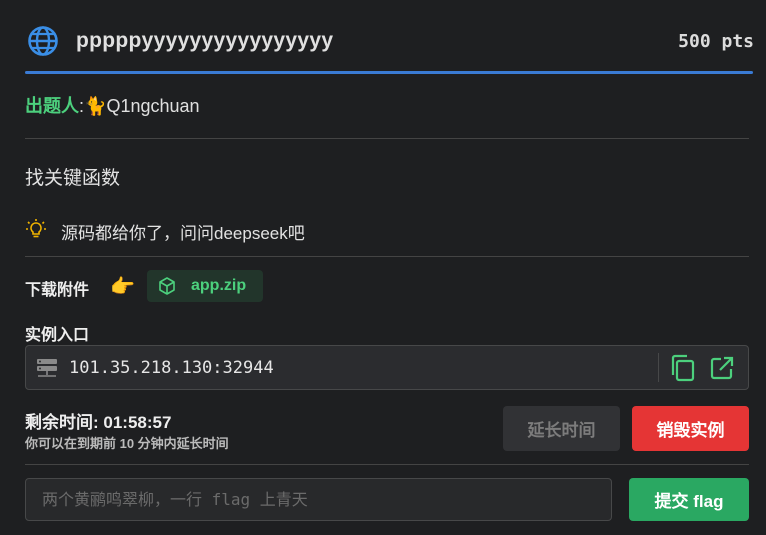 The height and width of the screenshot is (535, 766). Describe the element at coordinates (47, 368) in the screenshot. I see `server-icon` at that location.